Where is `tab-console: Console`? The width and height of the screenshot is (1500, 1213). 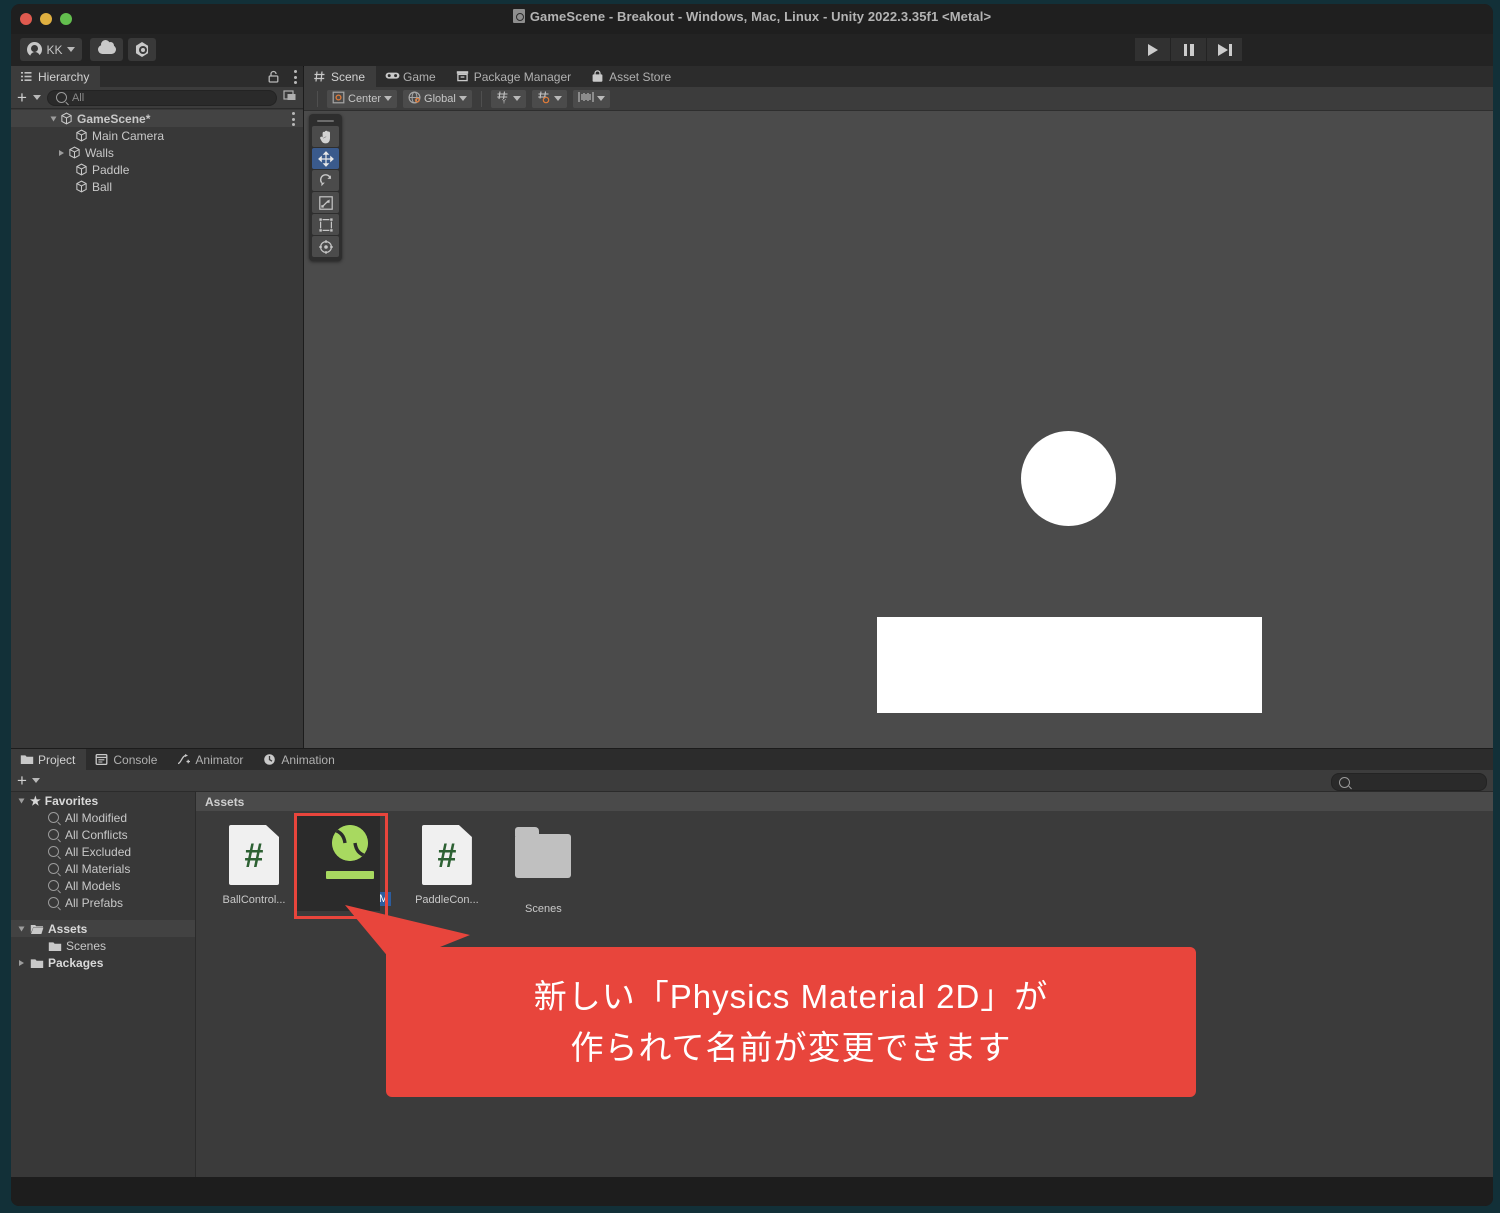 tab-console: Console is located at coordinates (127, 759).